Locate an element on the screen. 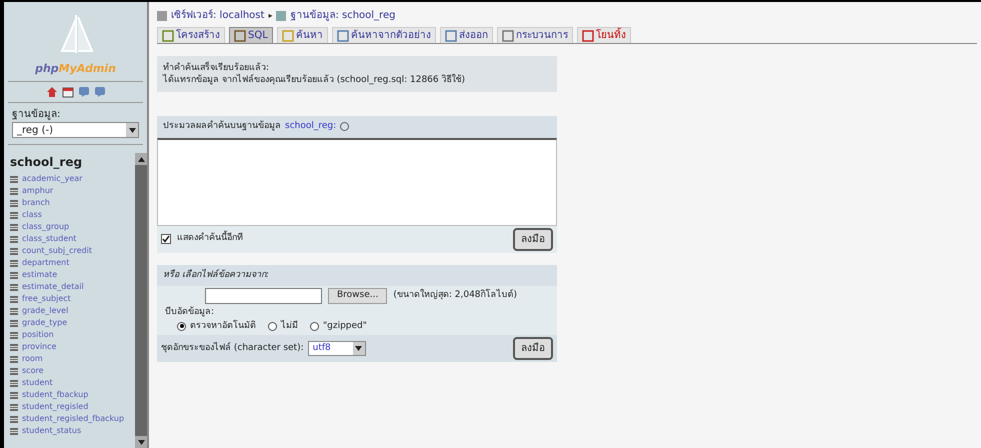 Image resolution: width=981 pixels, height=448 pixels. checkbox-label: แสดงคำค้นนี้อีกที is located at coordinates (210, 239).